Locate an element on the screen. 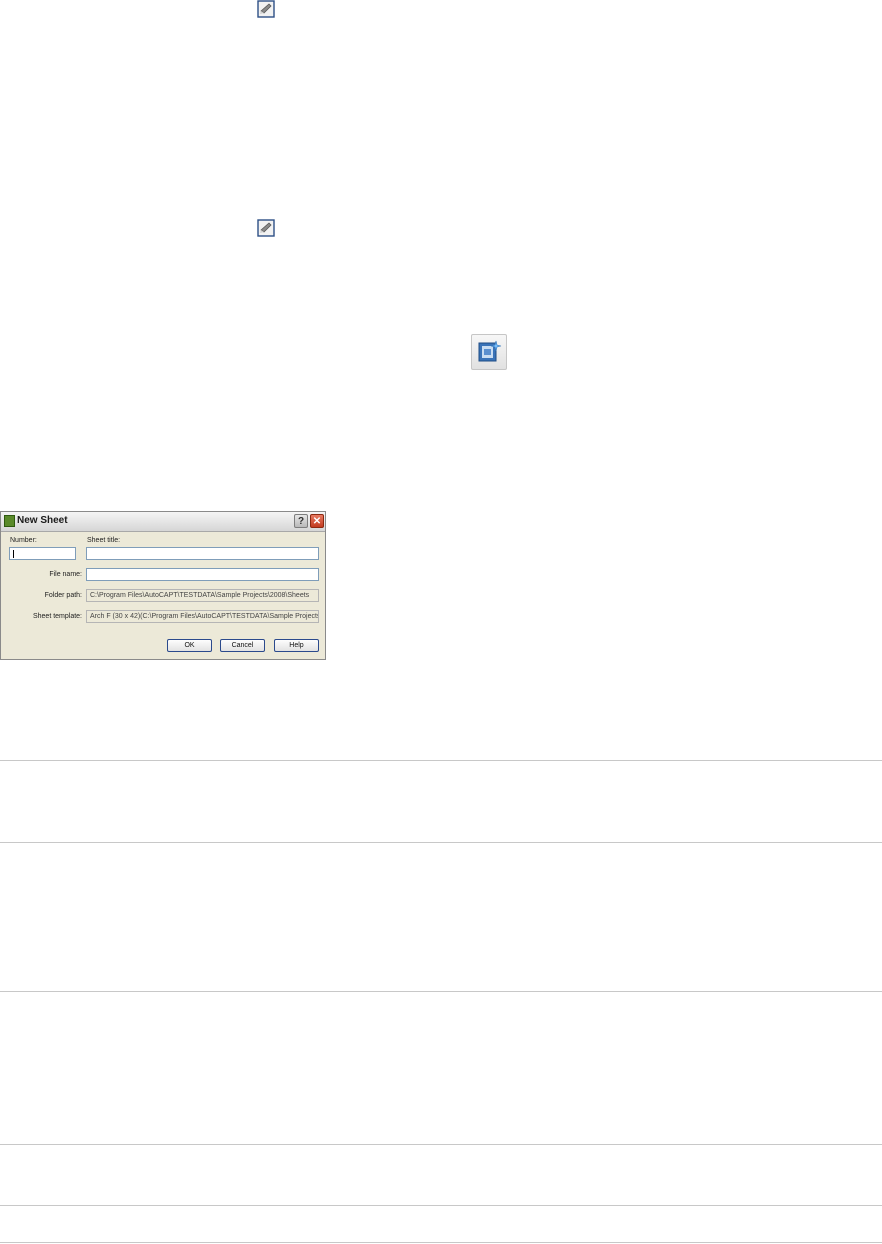 The image size is (882, 1244). text-caret is located at coordinates (13, 554).